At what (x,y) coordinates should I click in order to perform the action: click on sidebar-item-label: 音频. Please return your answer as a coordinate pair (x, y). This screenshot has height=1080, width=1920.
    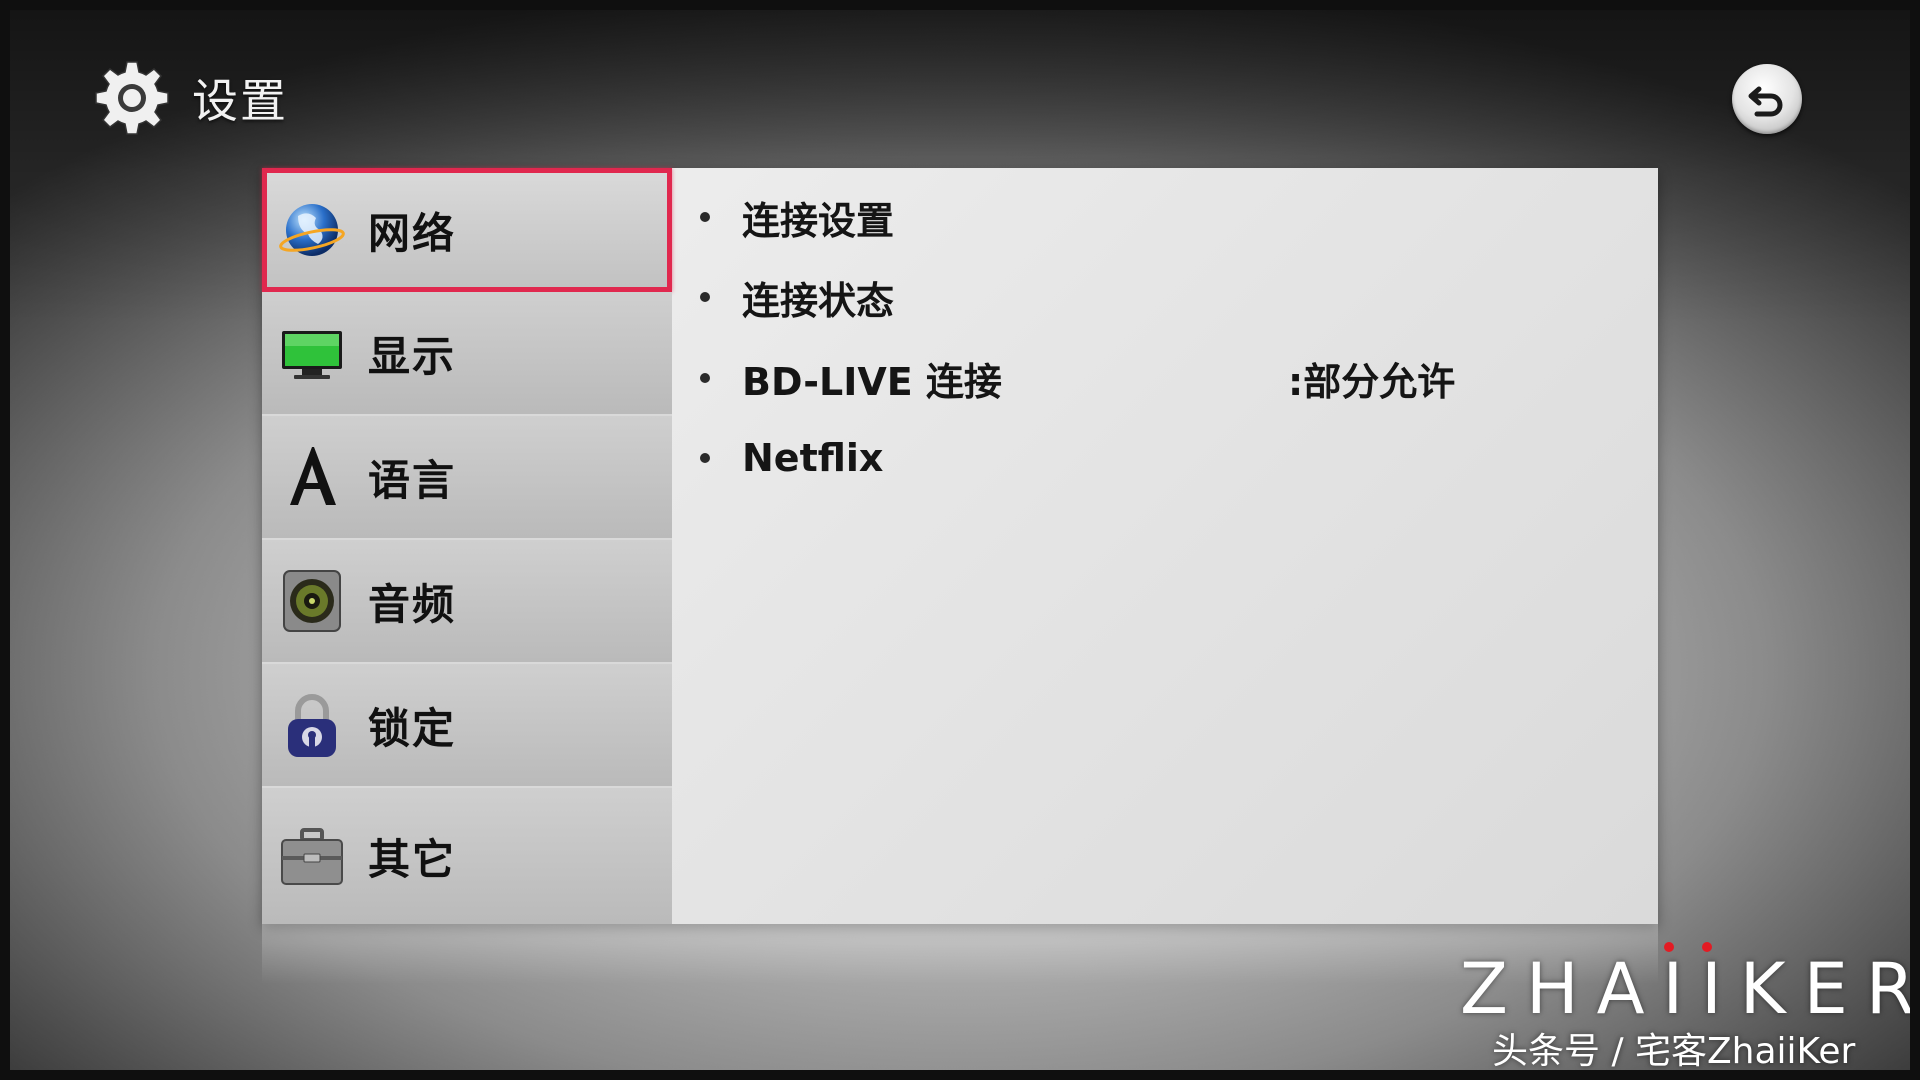
    Looking at the image, I should click on (412, 604).